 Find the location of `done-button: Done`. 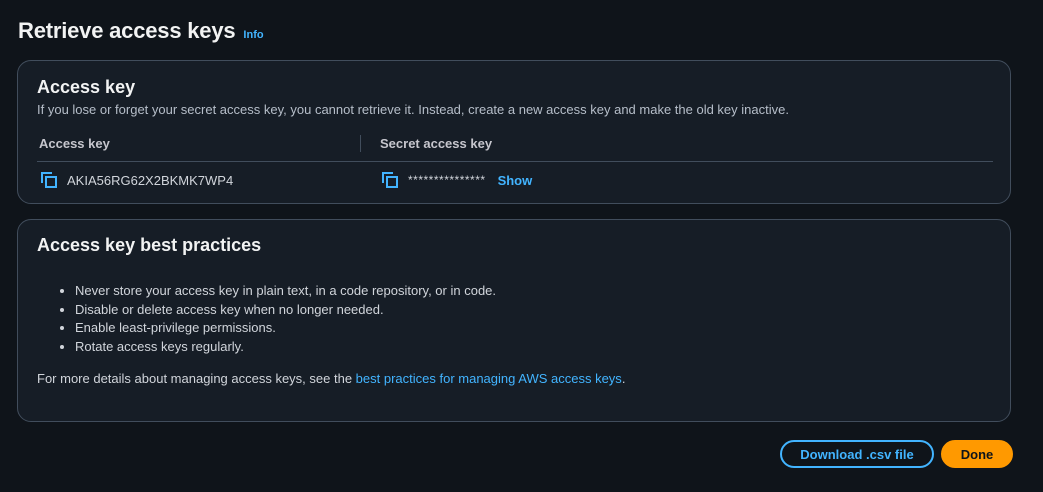

done-button: Done is located at coordinates (977, 454).